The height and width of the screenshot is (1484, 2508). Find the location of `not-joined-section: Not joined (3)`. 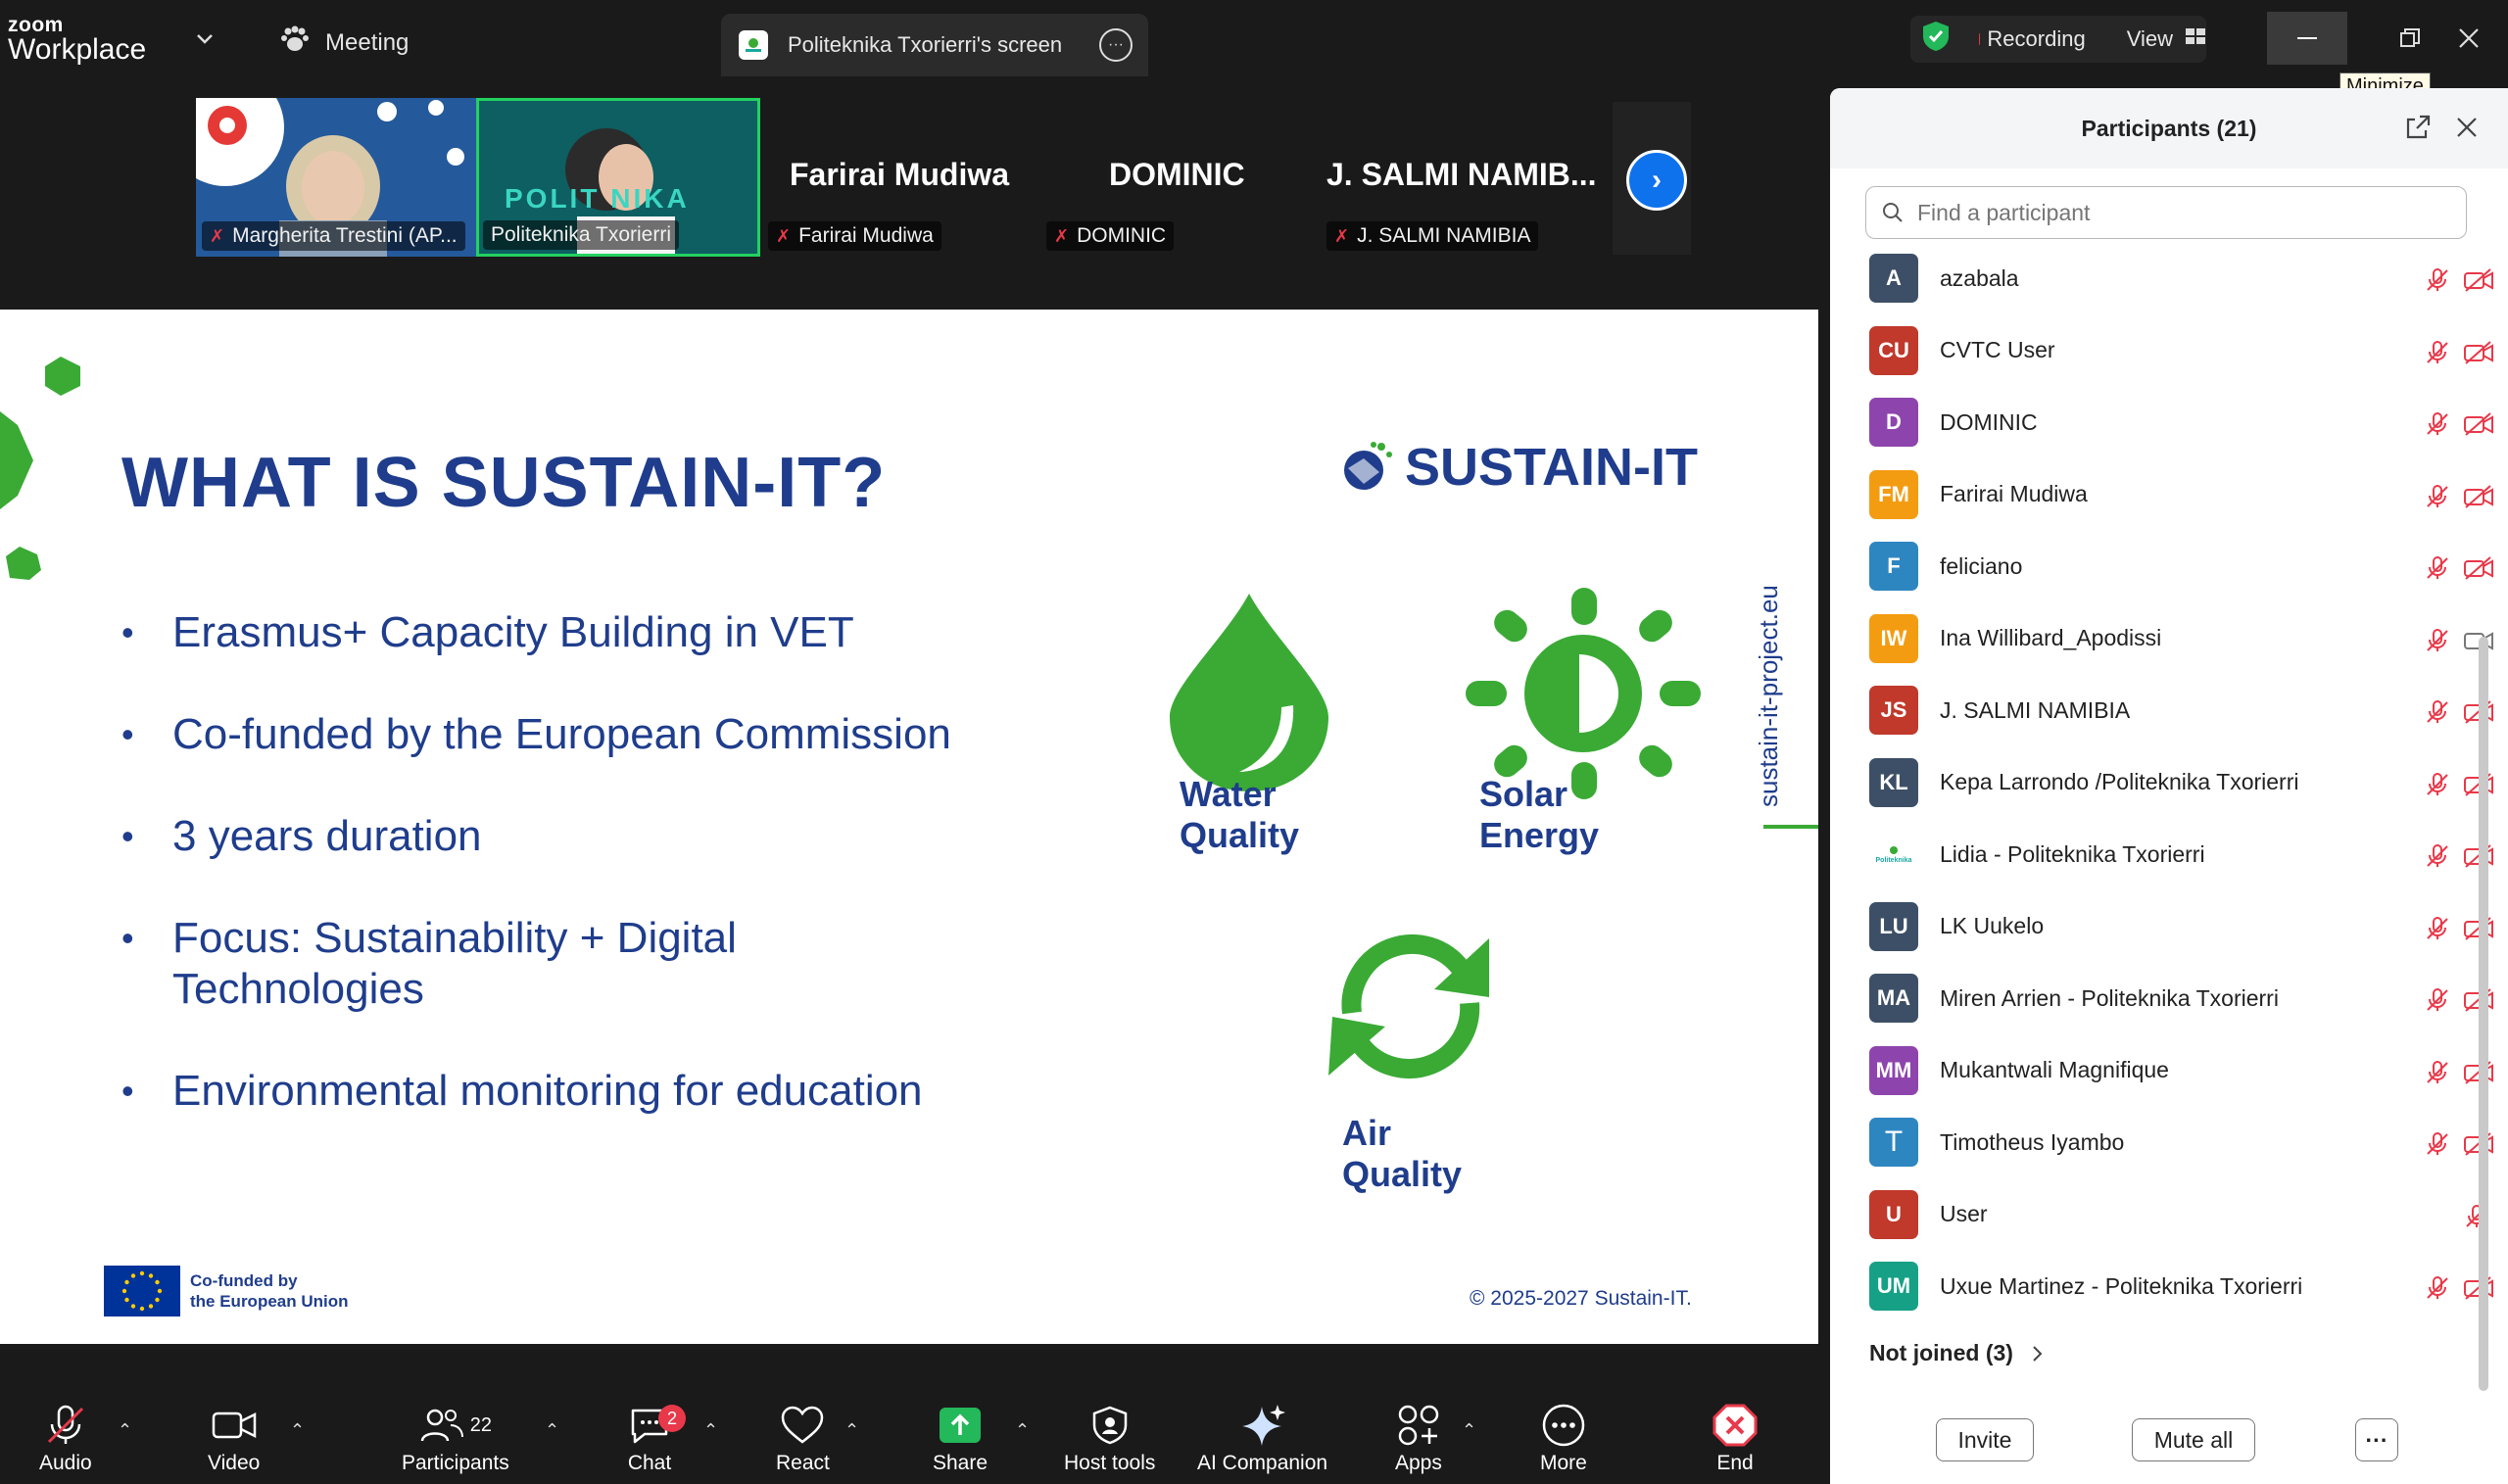

not-joined-section: Not joined (3) is located at coordinates (1957, 1353).